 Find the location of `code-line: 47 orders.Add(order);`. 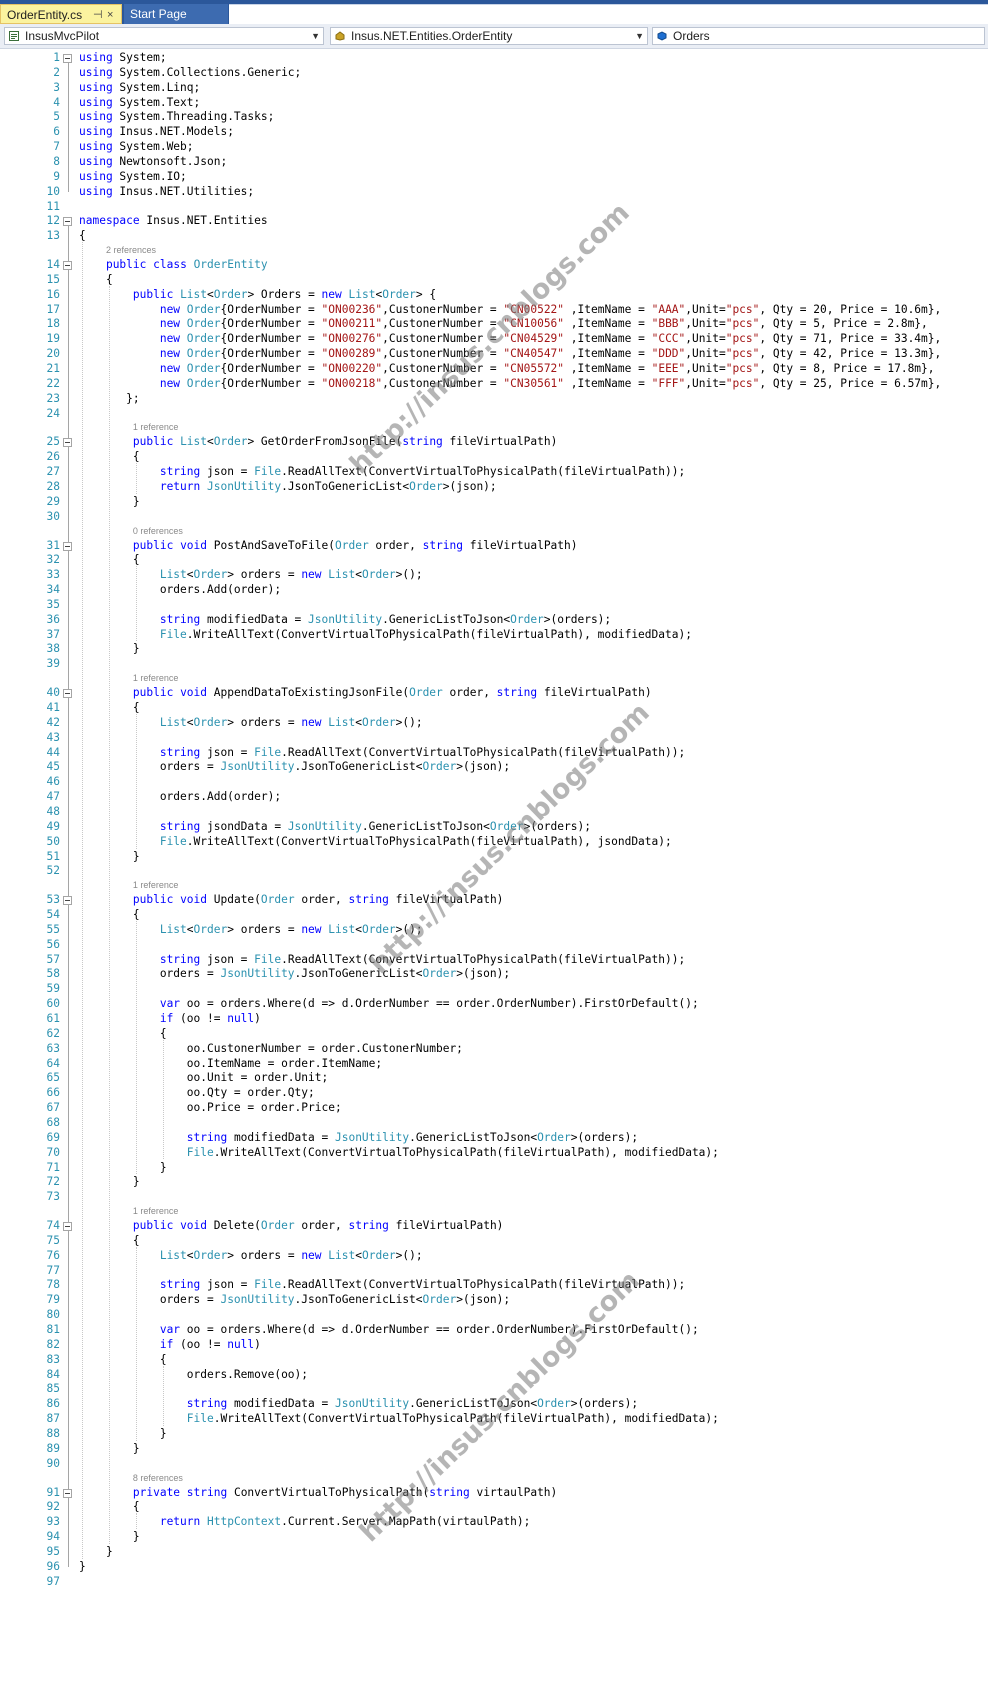

code-line: 47 orders.Add(order); is located at coordinates (494, 797).